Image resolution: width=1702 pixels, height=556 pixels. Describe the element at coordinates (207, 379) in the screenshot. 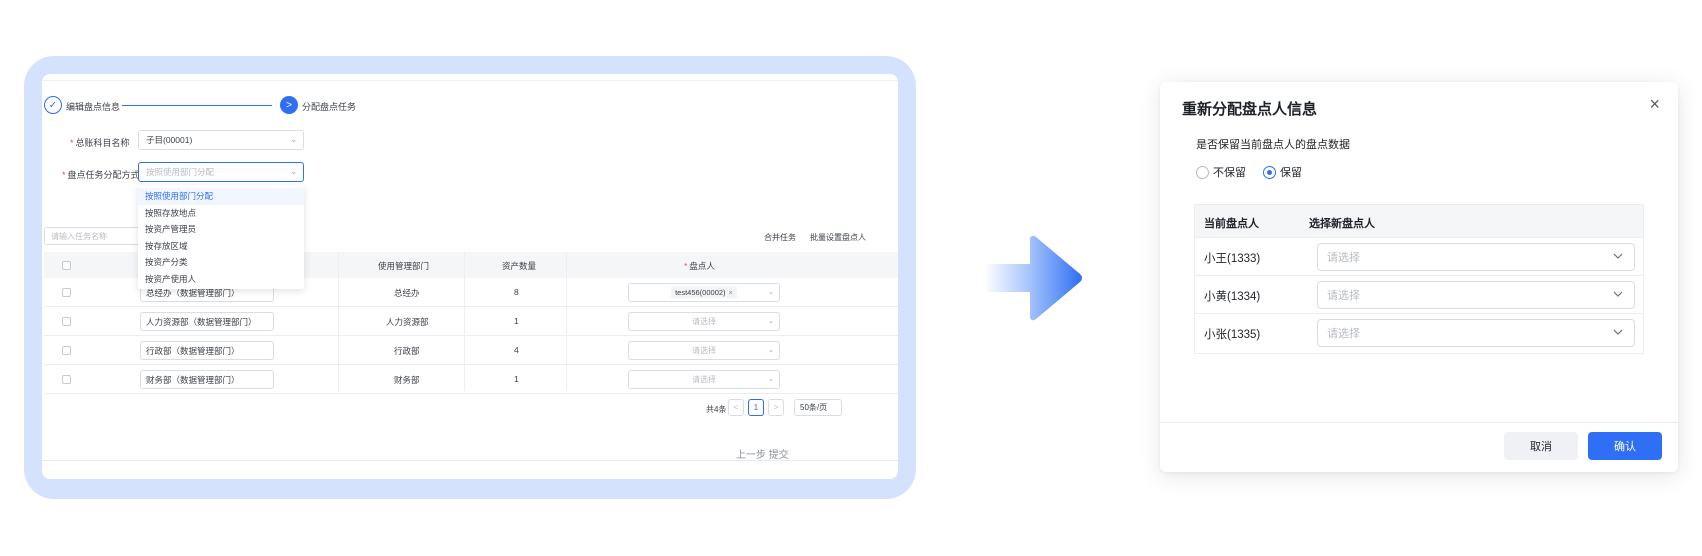

I see `task-name-input: 财务部（数据管理部门）` at that location.